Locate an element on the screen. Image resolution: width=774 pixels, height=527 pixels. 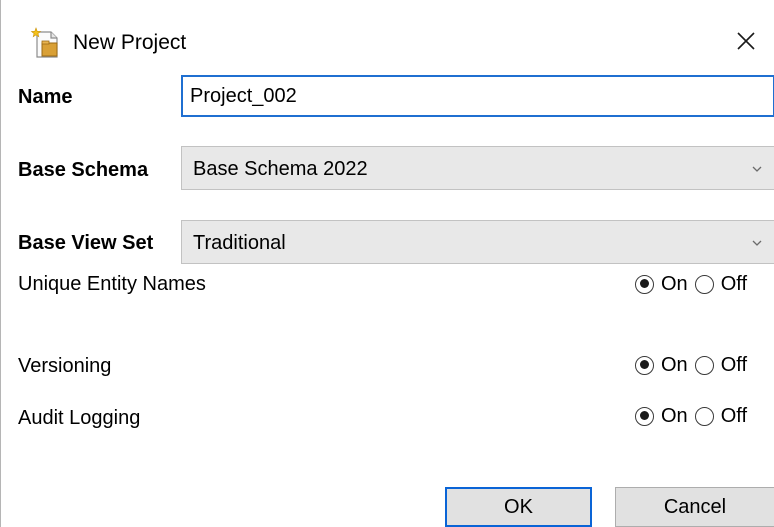
audit-logging-off-radio is located at coordinates (704, 416).